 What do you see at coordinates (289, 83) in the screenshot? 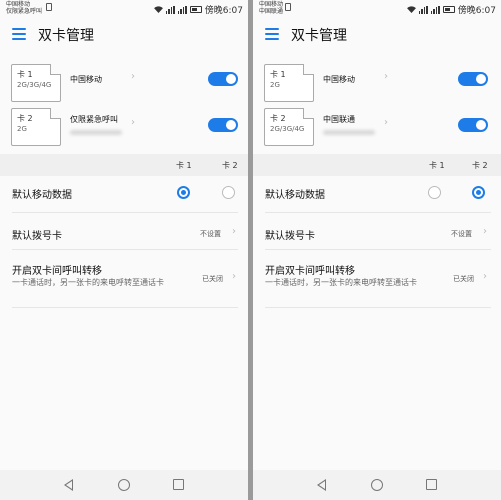
I see `sim-card-icon: 卡 1 2G` at bounding box center [289, 83].